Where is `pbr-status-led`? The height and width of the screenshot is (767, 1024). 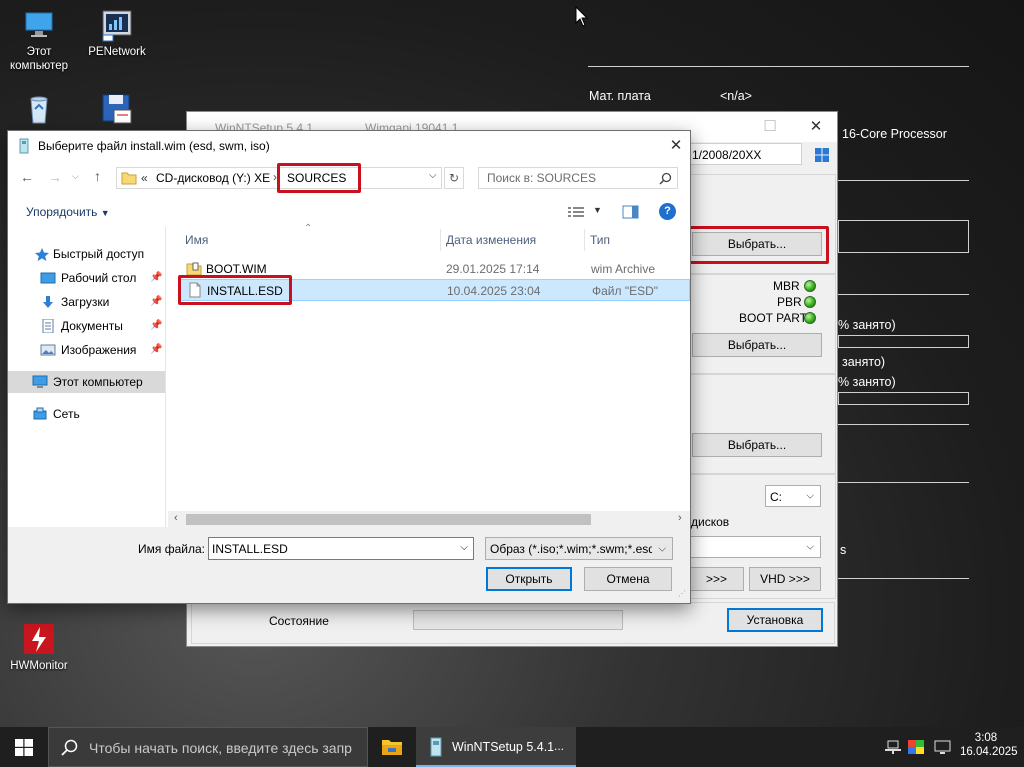 pbr-status-led is located at coordinates (810, 302).